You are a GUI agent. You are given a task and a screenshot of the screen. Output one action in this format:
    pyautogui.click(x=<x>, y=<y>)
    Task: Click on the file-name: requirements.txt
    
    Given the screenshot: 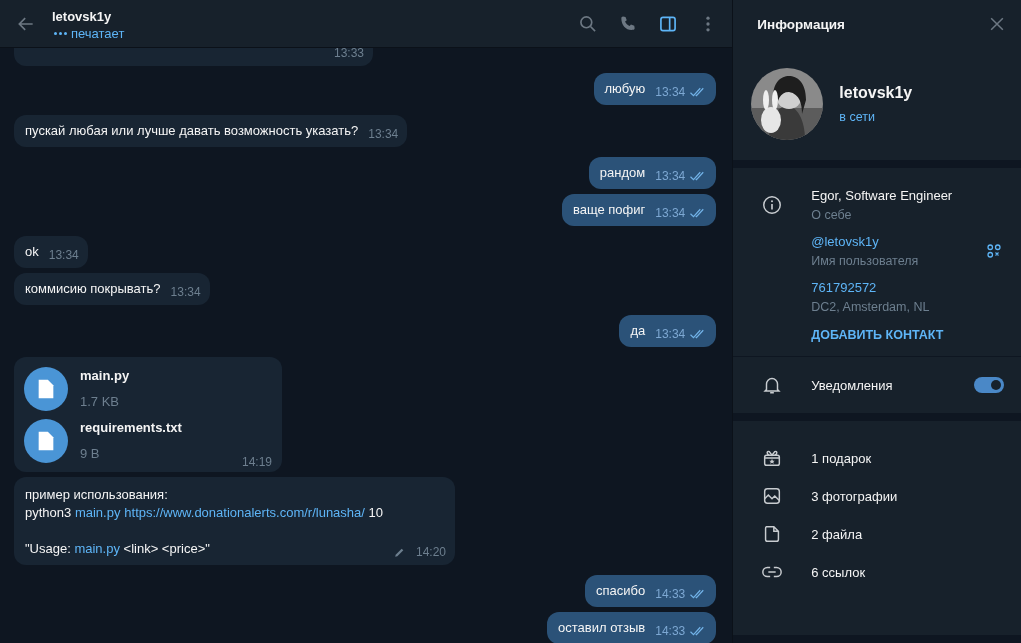 What is the action you would take?
    pyautogui.click(x=131, y=428)
    